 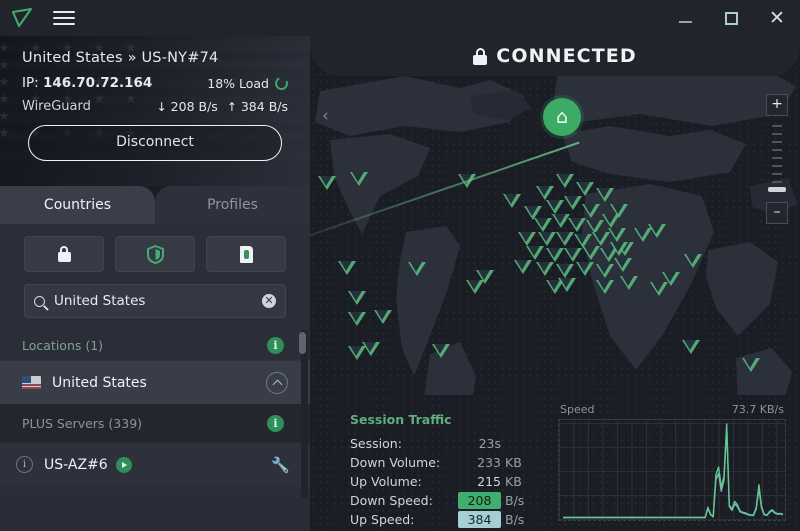 I want to click on zoom-slider, so click(x=777, y=159).